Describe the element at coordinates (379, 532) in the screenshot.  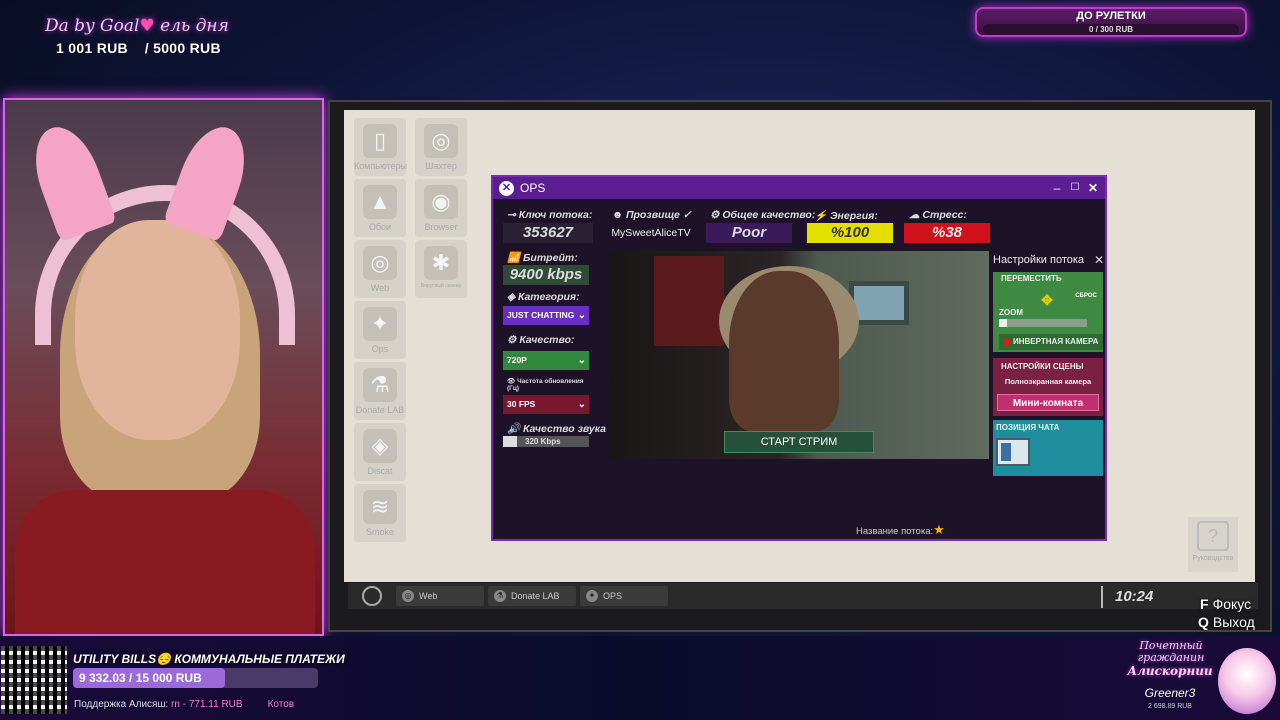
I see `desktop-icon-label: Smoke` at that location.